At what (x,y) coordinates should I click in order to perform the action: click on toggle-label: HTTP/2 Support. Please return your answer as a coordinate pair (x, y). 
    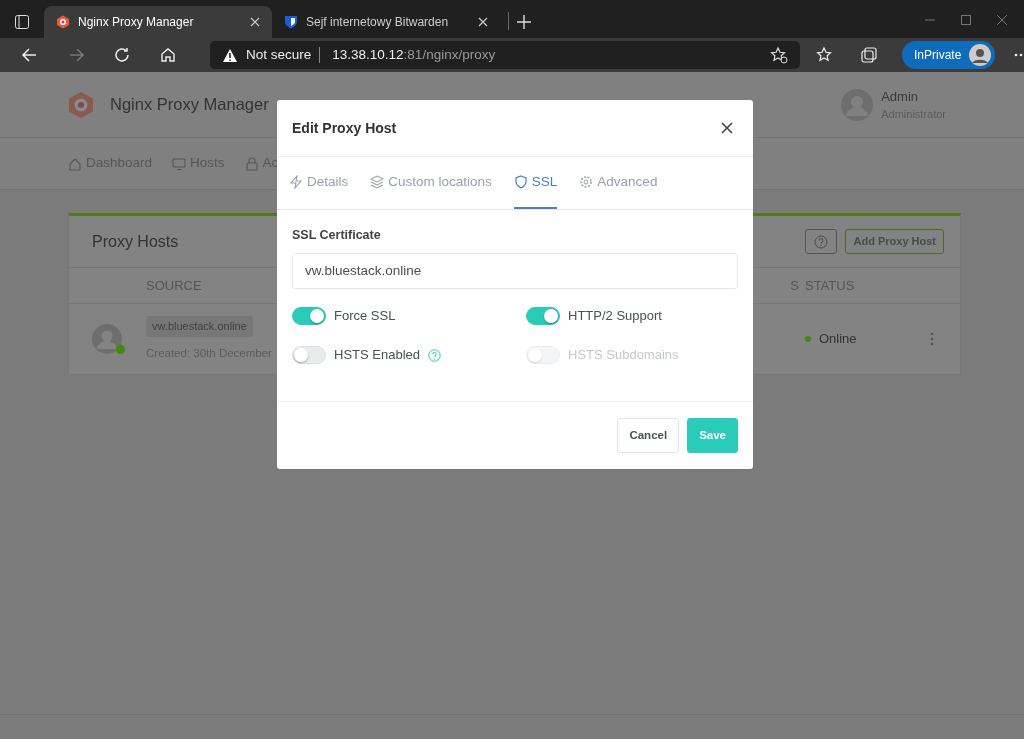
    Looking at the image, I should click on (615, 315).